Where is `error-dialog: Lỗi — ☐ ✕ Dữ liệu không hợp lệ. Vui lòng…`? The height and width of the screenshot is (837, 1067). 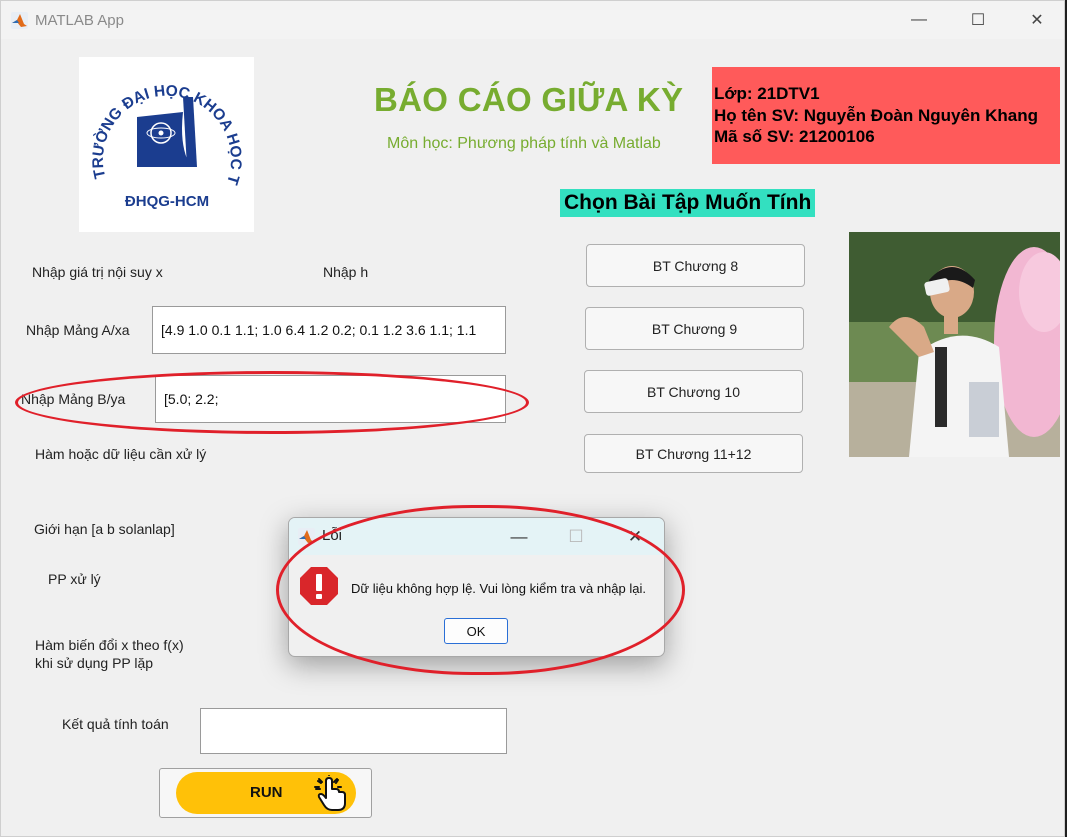
error-dialog: Lỗi — ☐ ✕ Dữ liệu không hợp lệ. Vui lòng… is located at coordinates (476, 587).